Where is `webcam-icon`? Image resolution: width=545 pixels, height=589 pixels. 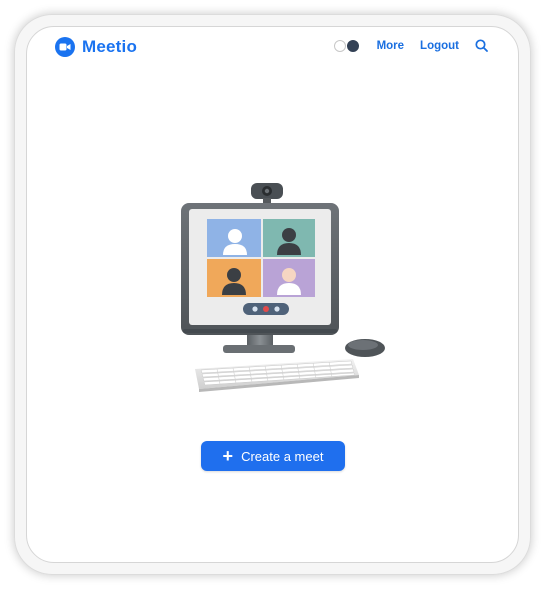 webcam-icon is located at coordinates (267, 193).